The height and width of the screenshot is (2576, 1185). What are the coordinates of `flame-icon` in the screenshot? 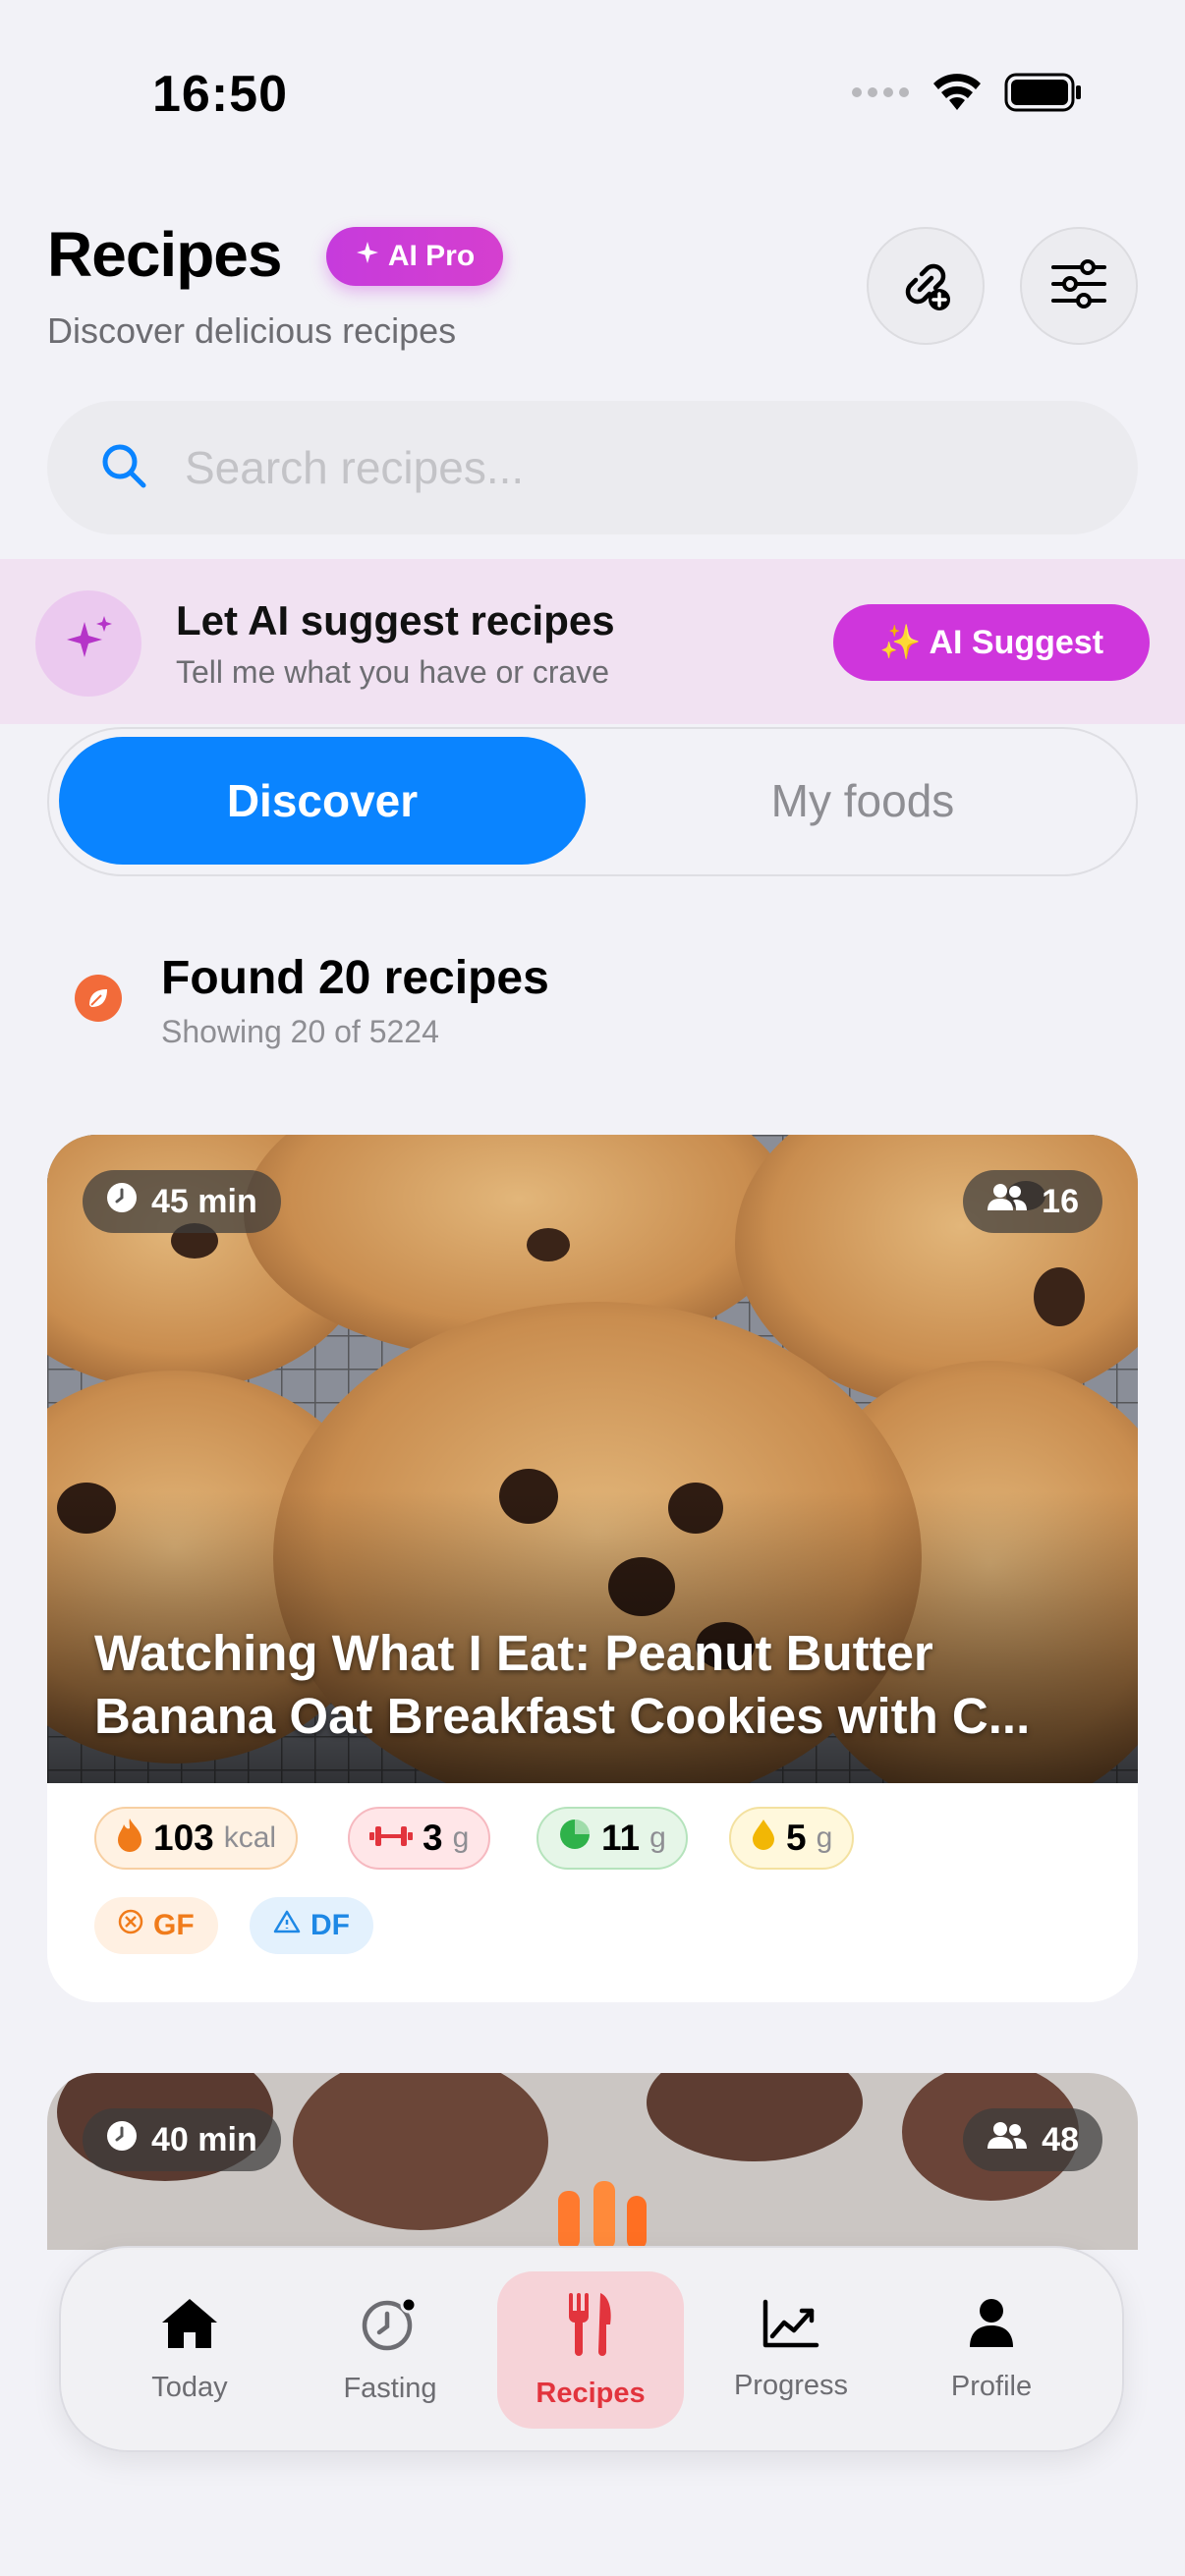 It's located at (130, 1839).